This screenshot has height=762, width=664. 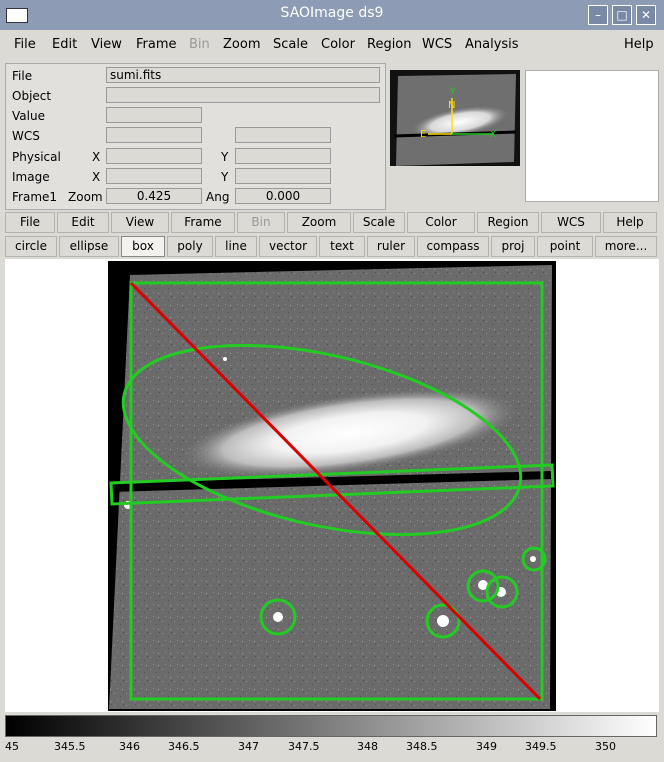 What do you see at coordinates (304, 746) in the screenshot?
I see `colorbar-tick: 347.5` at bounding box center [304, 746].